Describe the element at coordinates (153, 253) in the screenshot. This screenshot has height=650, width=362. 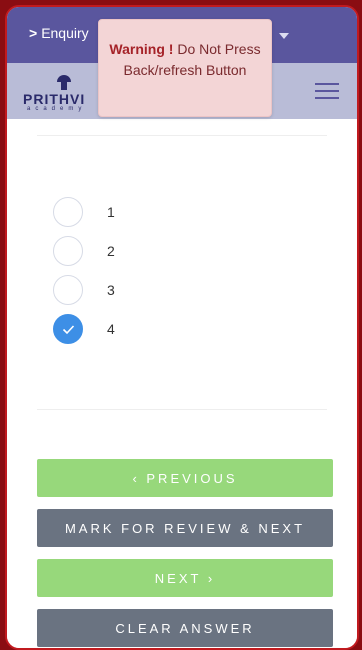
I see `option-2: 2` at that location.